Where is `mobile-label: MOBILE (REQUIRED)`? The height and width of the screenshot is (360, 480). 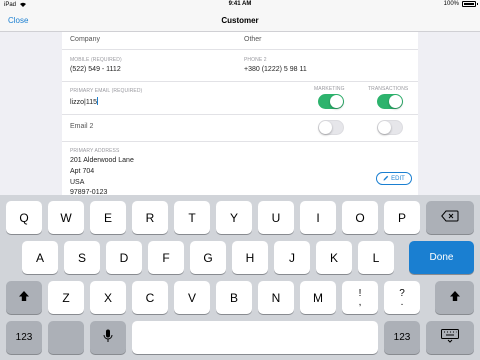
mobile-label: MOBILE (REQUIRED) is located at coordinates (96, 60).